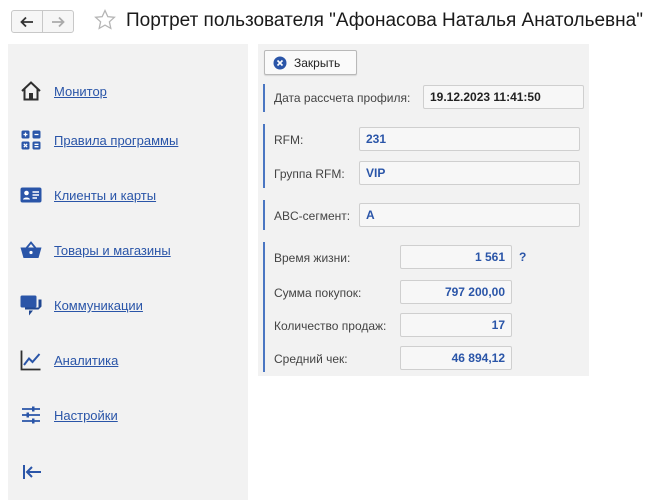  Describe the element at coordinates (116, 140) in the screenshot. I see `sidebar-item-label: Правила программы` at that location.